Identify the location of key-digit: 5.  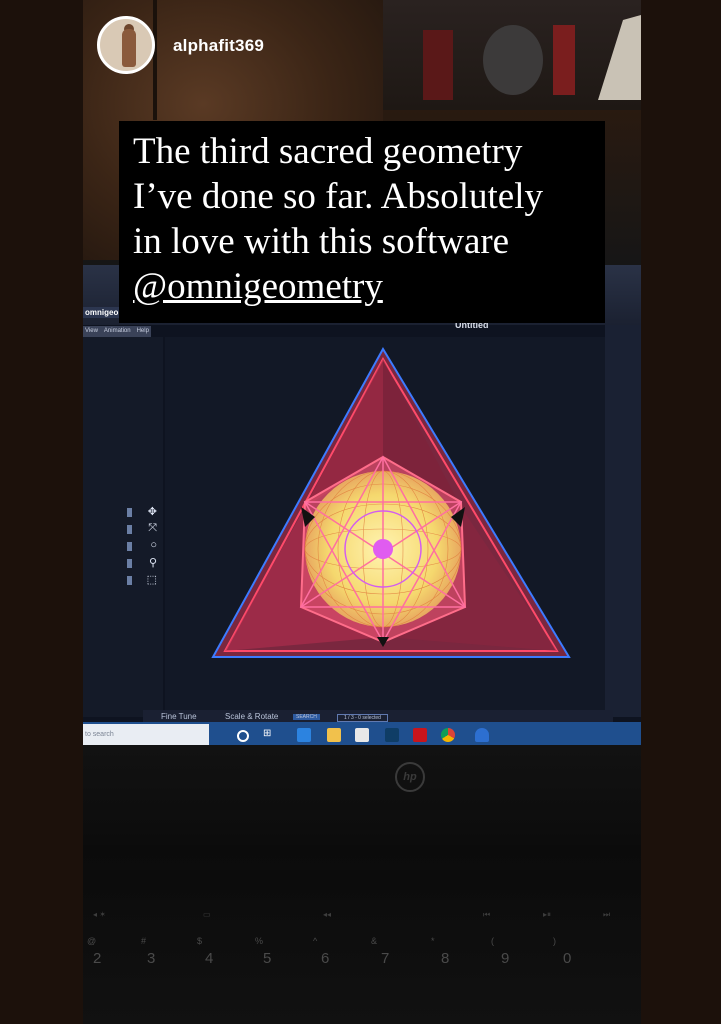
(267, 958).